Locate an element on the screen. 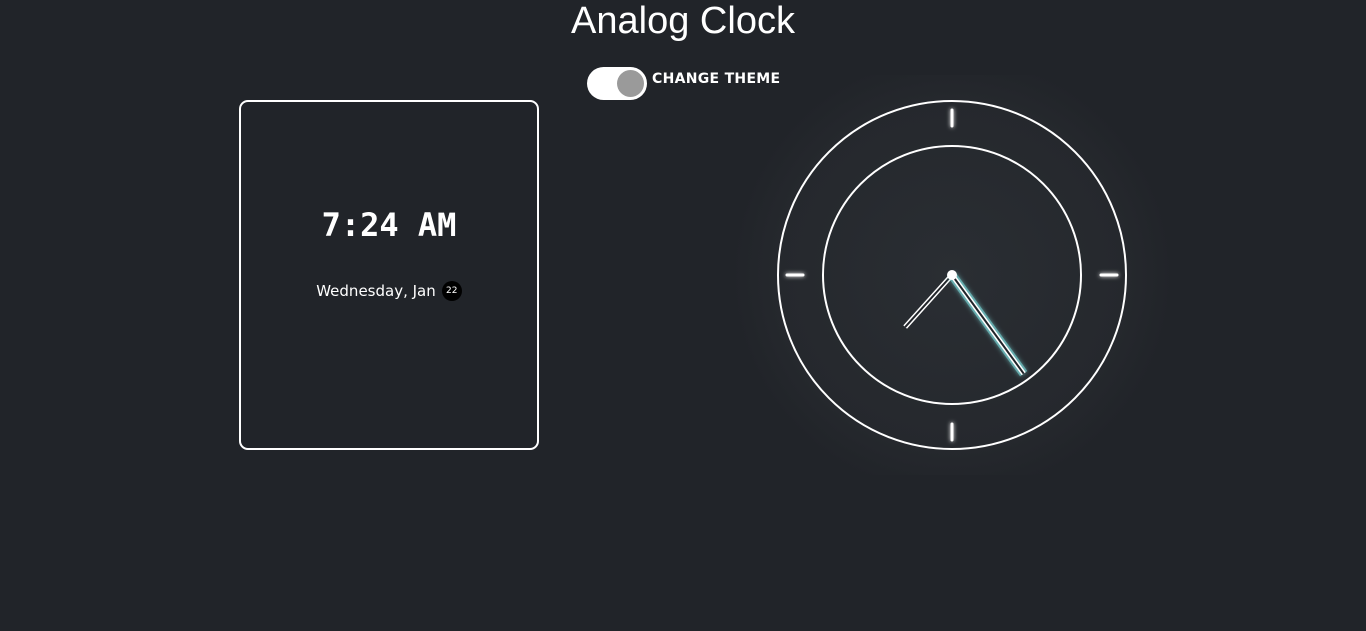 Image resolution: width=1366 pixels, height=631 pixels. digital-time: 7:24 AM is located at coordinates (389, 225).